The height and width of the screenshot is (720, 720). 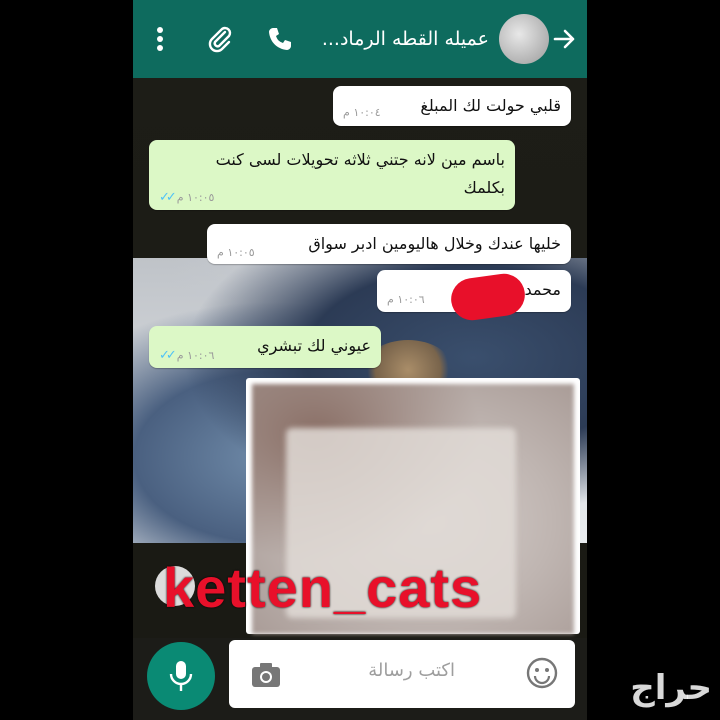 I want to click on message-text: خليها عندك وخلال هاليومين ادبر سواق, so click(x=434, y=243).